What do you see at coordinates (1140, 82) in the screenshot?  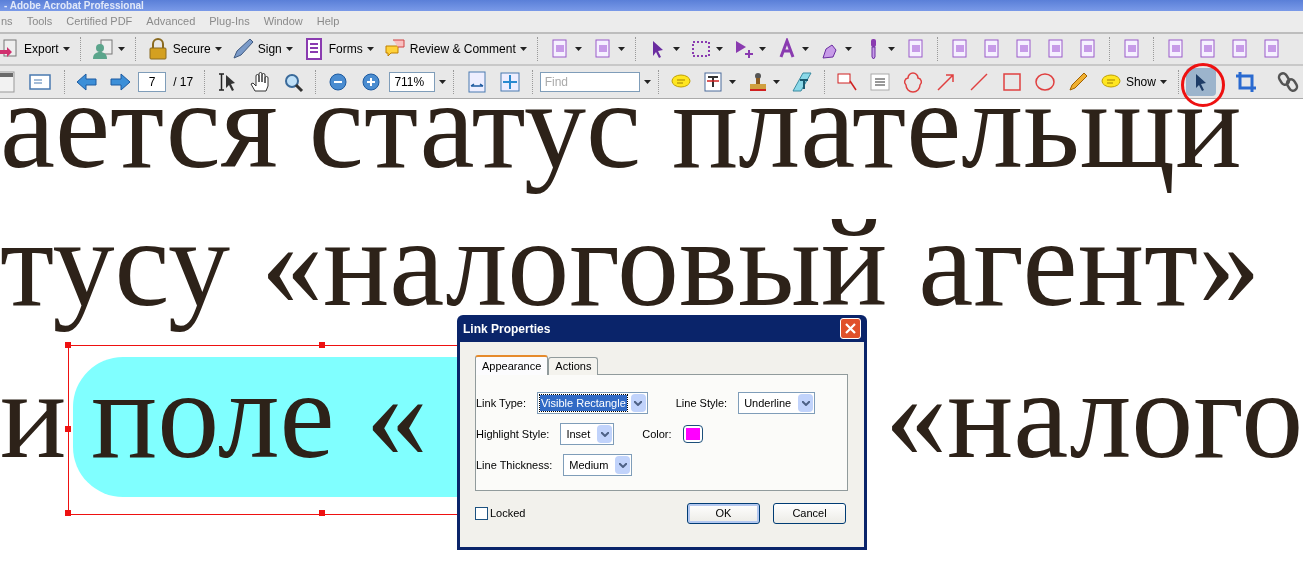 I see `button-label: Show` at bounding box center [1140, 82].